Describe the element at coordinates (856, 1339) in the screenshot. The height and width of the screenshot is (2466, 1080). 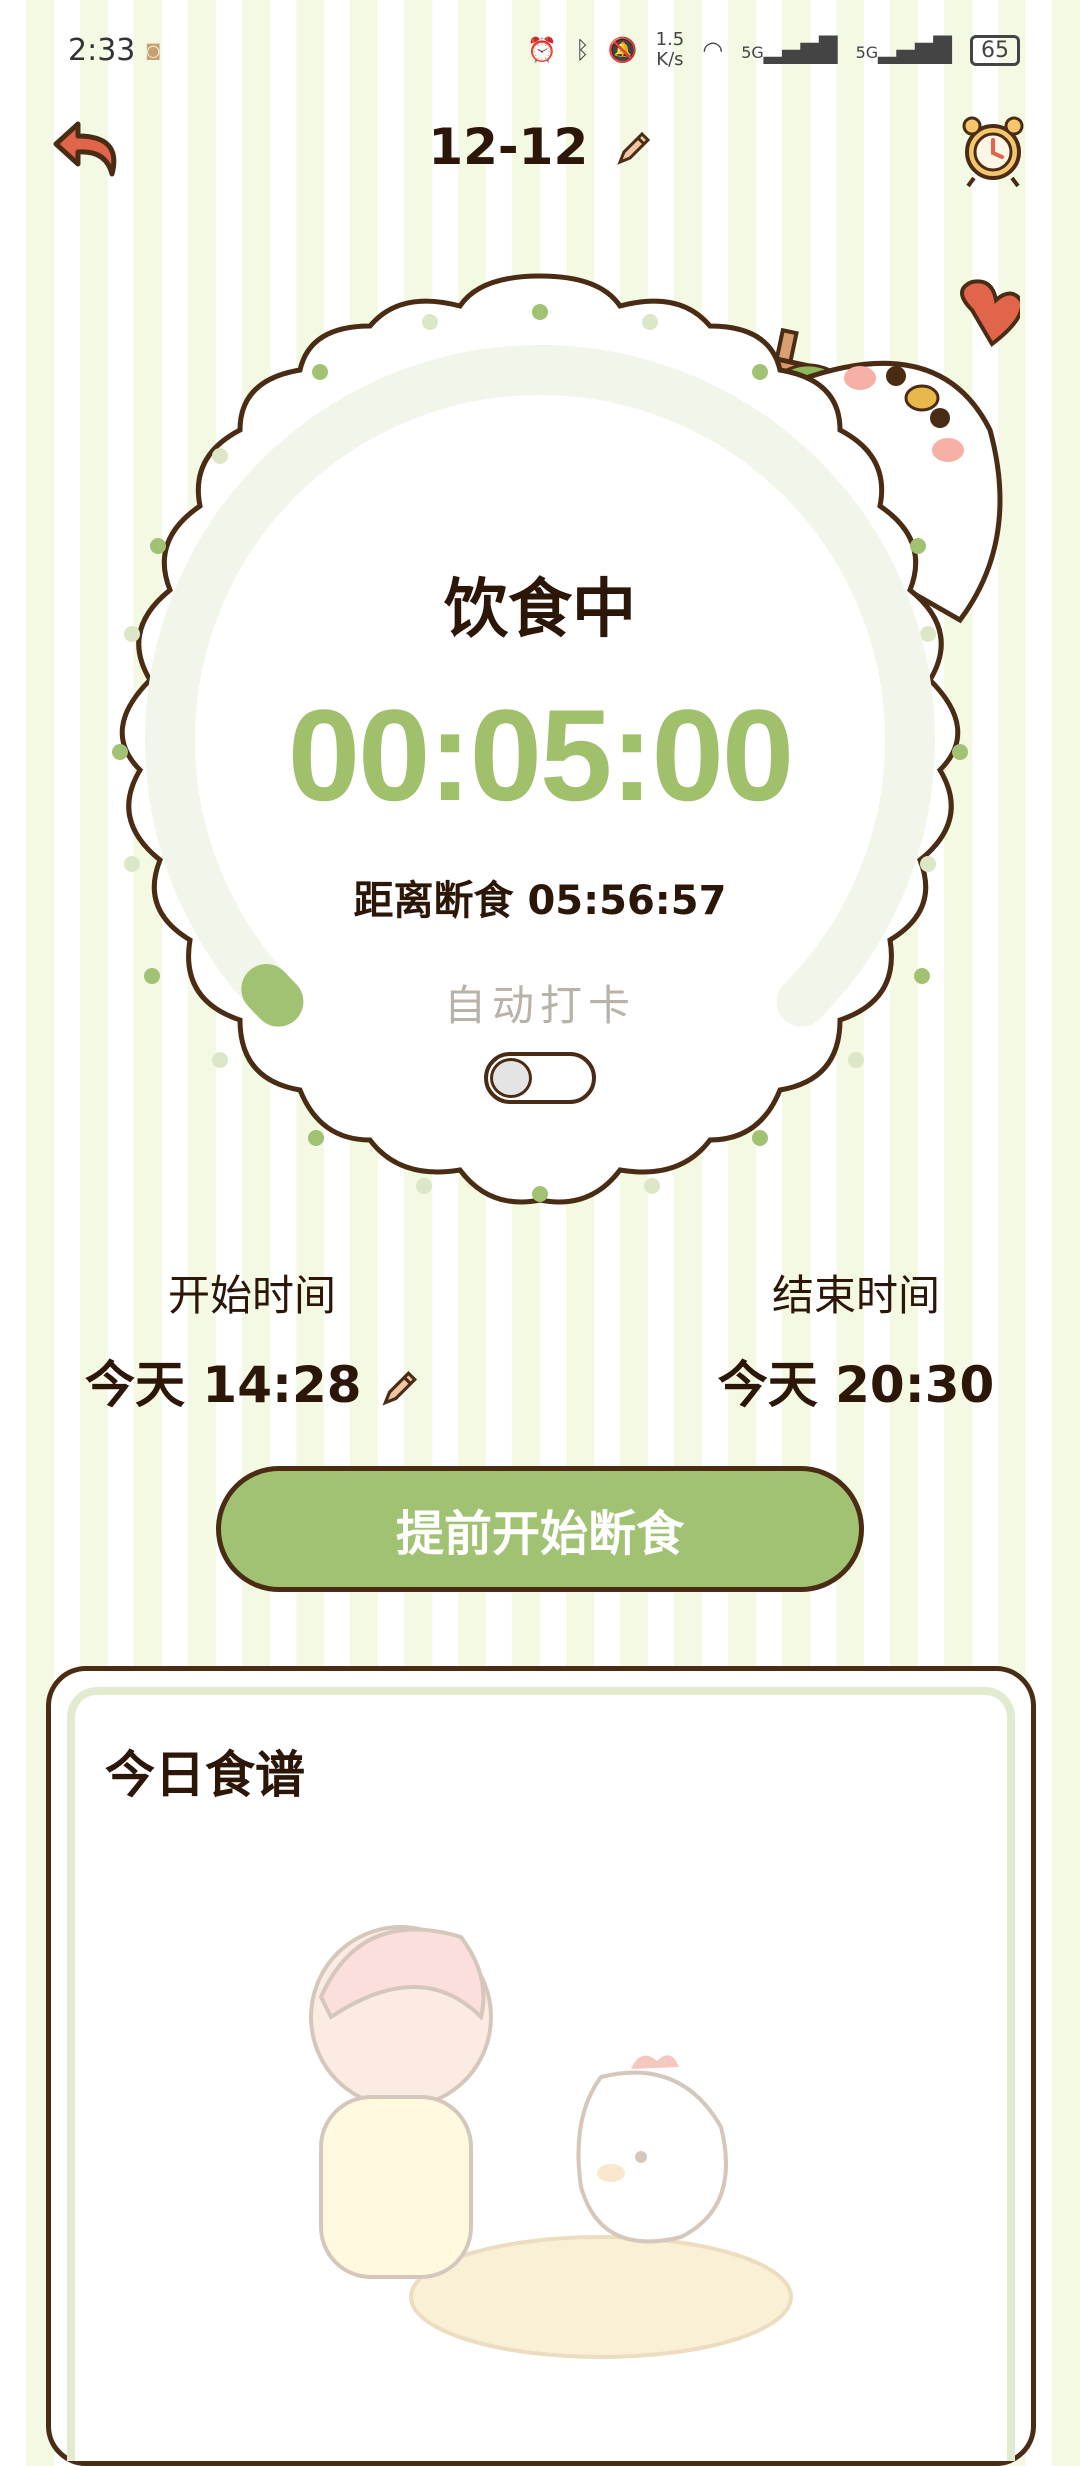
I see `end-time-block: 结束时间 今天 20:30` at that location.